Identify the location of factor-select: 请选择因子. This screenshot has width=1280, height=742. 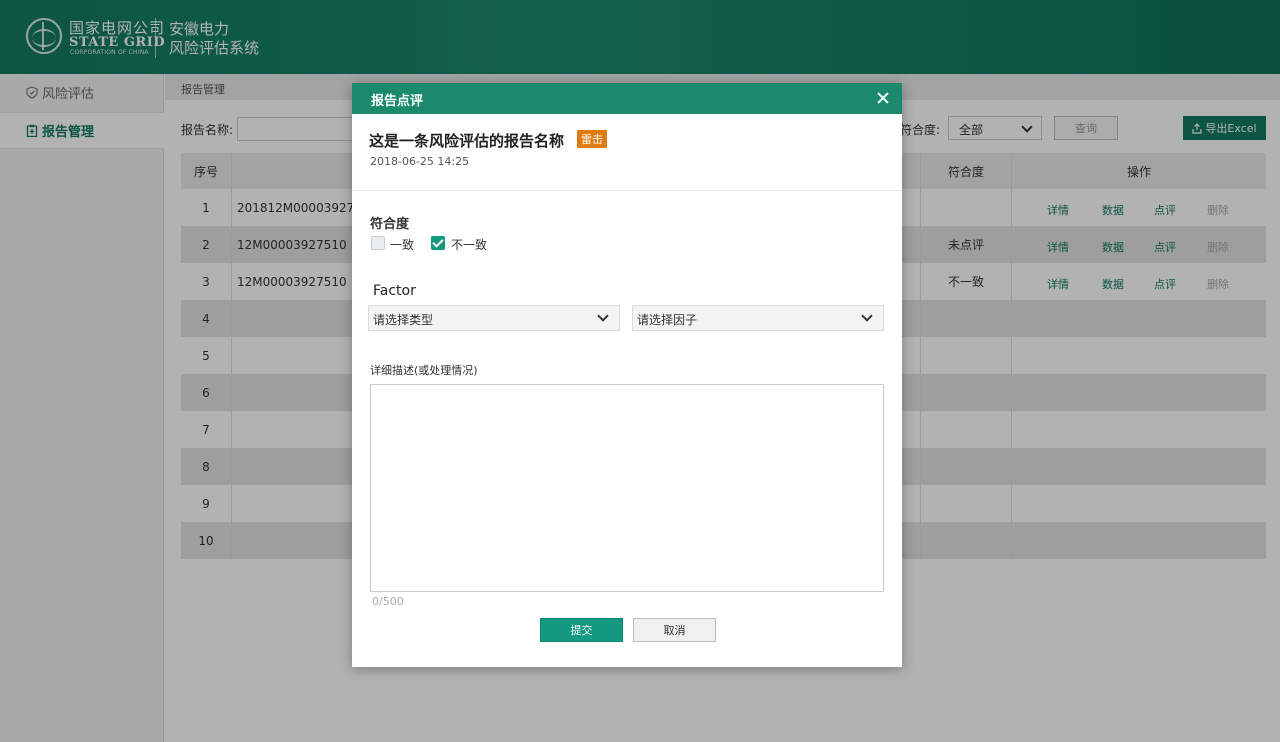
(758, 318).